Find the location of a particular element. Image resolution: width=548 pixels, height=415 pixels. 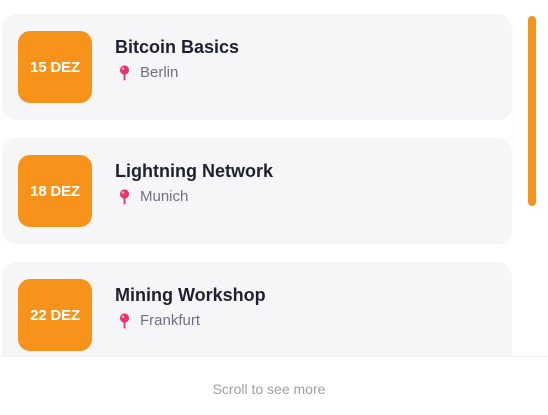

event-title: Lightning Network is located at coordinates (194, 171).